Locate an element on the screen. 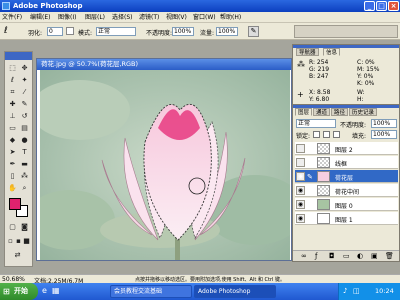 The image size is (400, 300). eraser-tool-icon: ▭ is located at coordinates (12, 128).